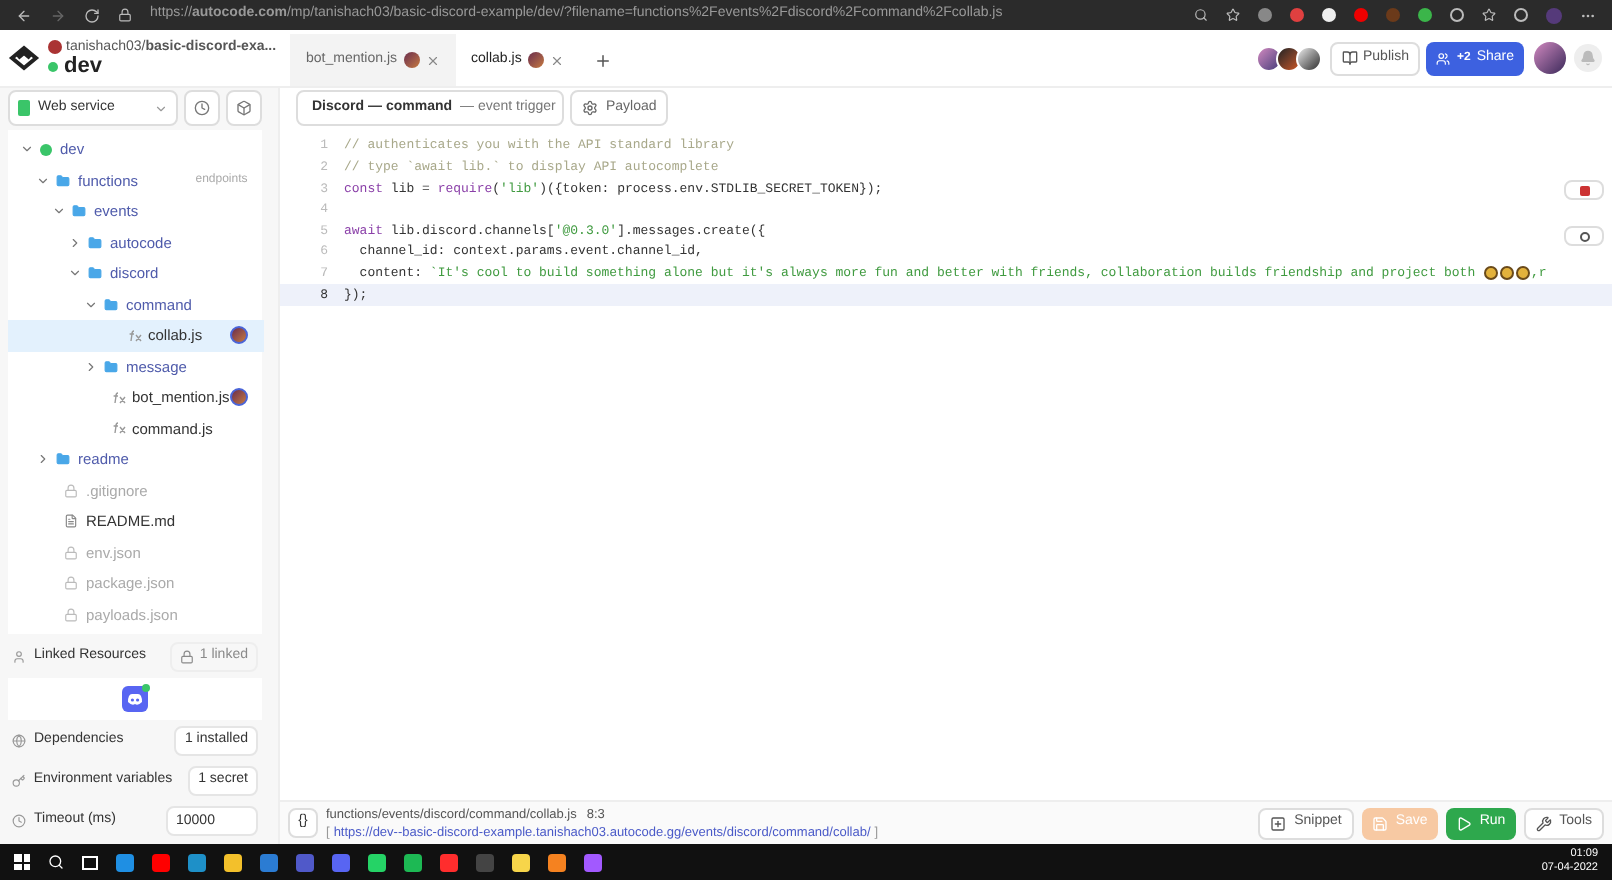  What do you see at coordinates (1543, 823) in the screenshot?
I see `tools-icon` at bounding box center [1543, 823].